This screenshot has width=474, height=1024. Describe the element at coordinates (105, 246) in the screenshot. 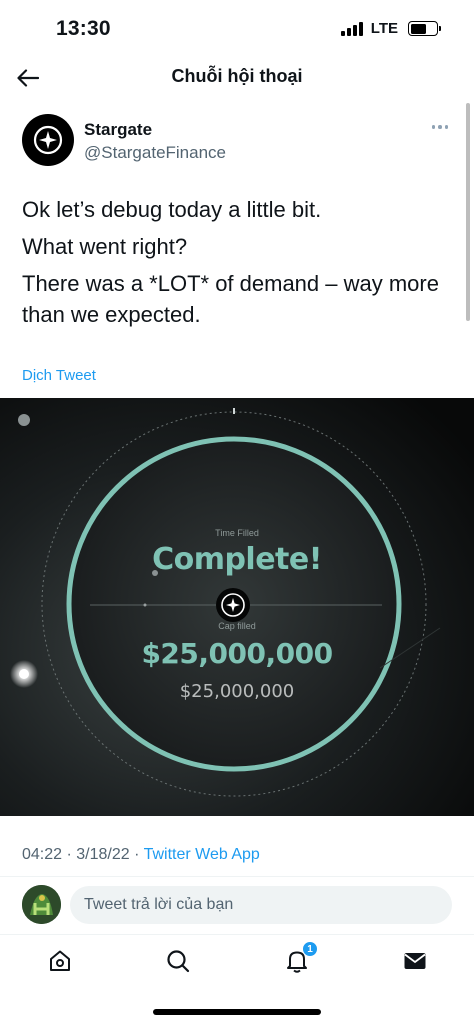

I see `tweet-line: What went right?` at that location.